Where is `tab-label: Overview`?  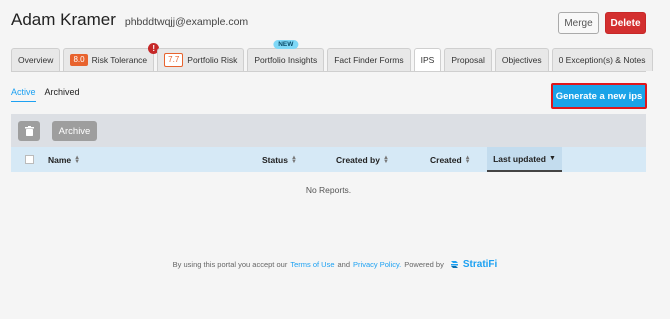 tab-label: Overview is located at coordinates (36, 60).